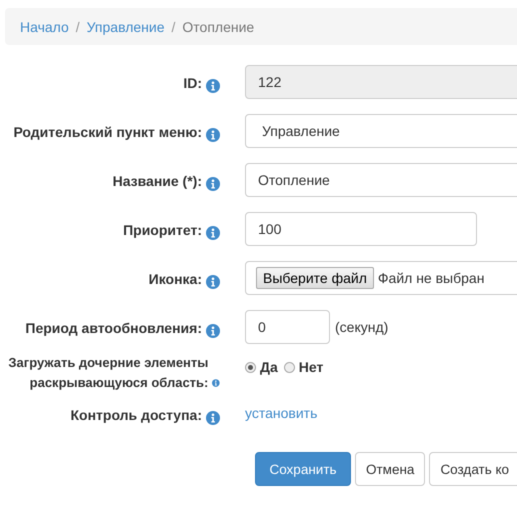 The width and height of the screenshot is (517, 514). Describe the element at coordinates (162, 230) in the screenshot. I see `field-label: Приоритет:` at that location.